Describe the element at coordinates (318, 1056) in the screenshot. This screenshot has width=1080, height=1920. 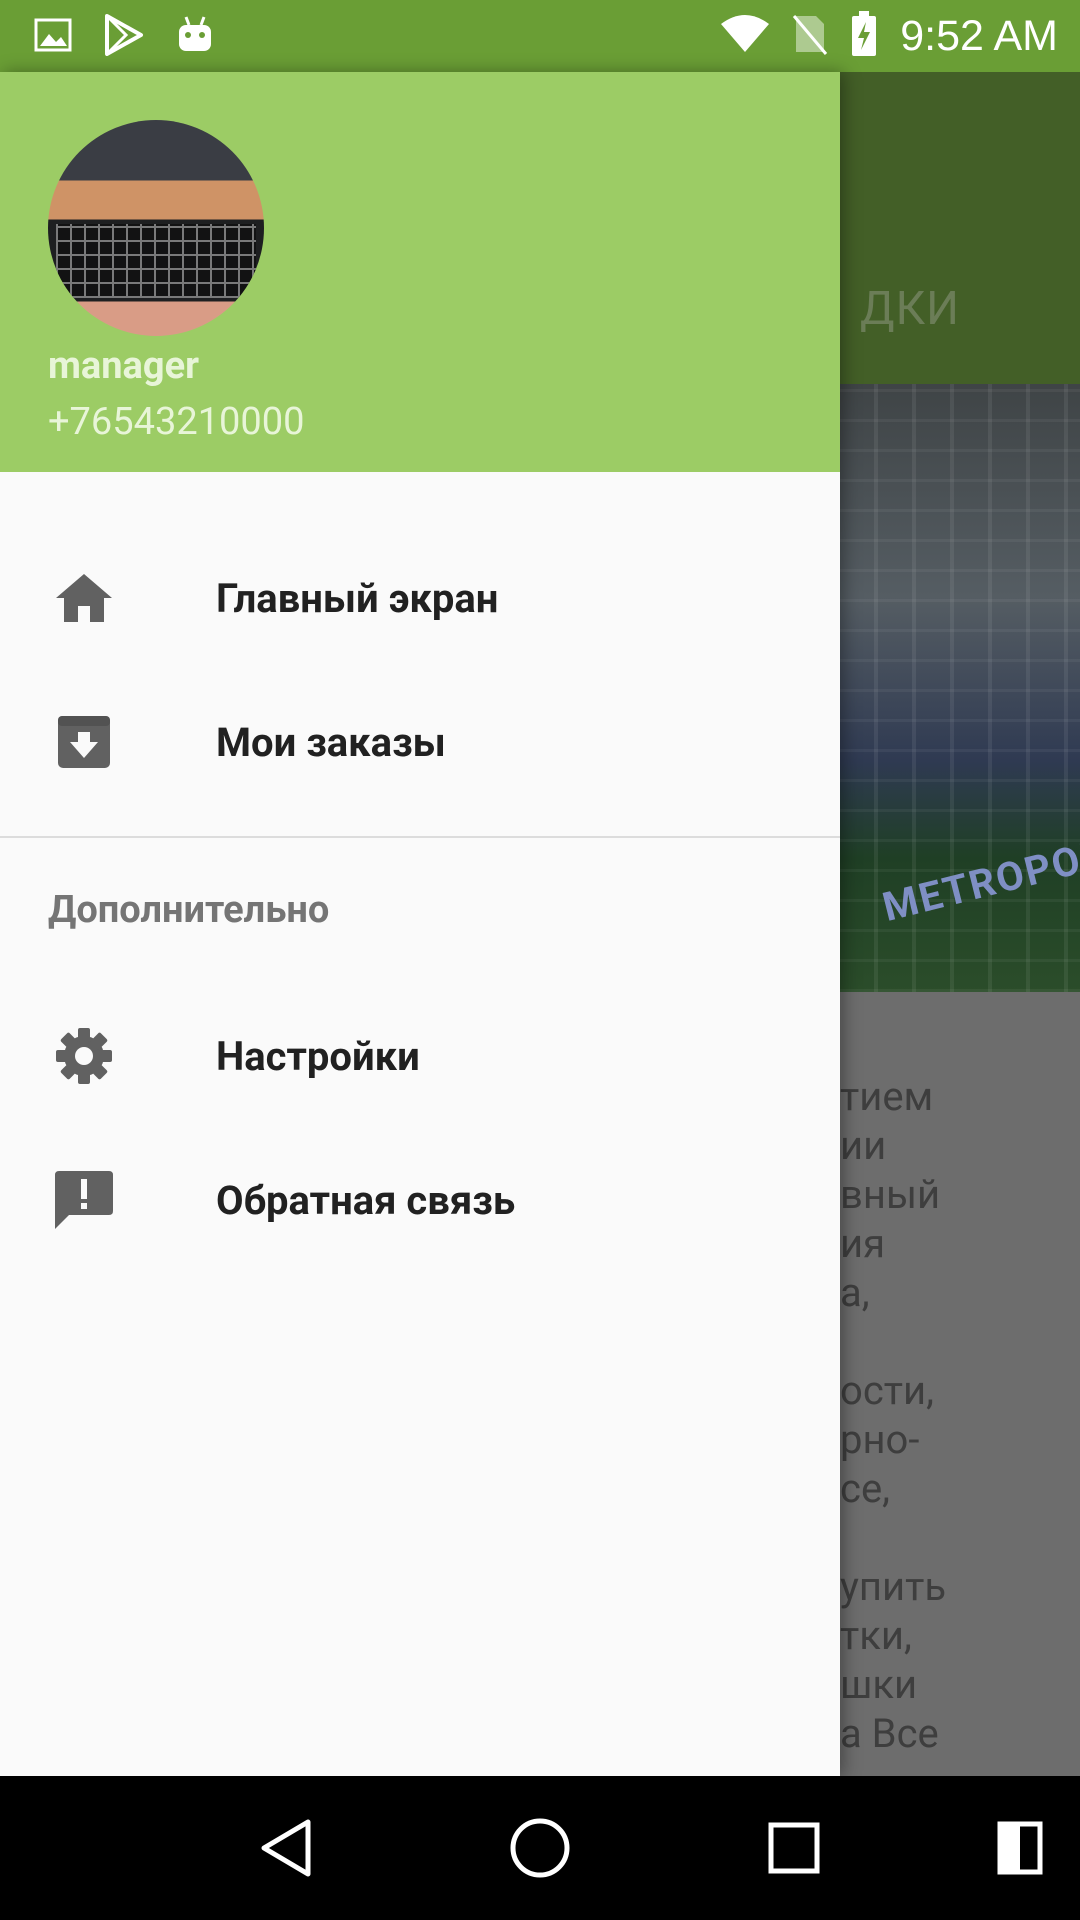
I see `menu-item-settings-label: Настройки` at that location.